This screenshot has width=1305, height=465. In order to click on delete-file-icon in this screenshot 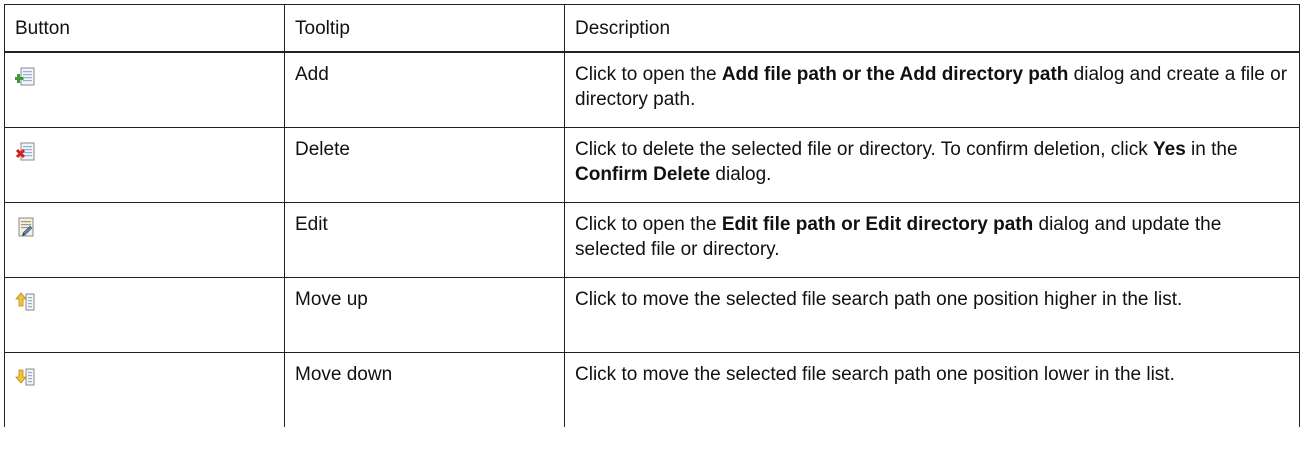, I will do `click(25, 151)`.